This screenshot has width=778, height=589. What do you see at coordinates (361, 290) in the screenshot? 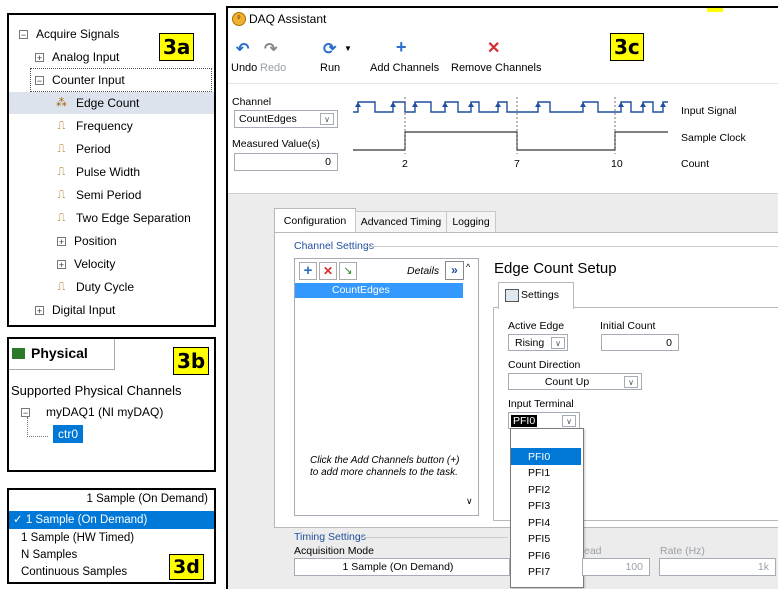
I see `channel-list-item-label: CountEdges` at bounding box center [361, 290].